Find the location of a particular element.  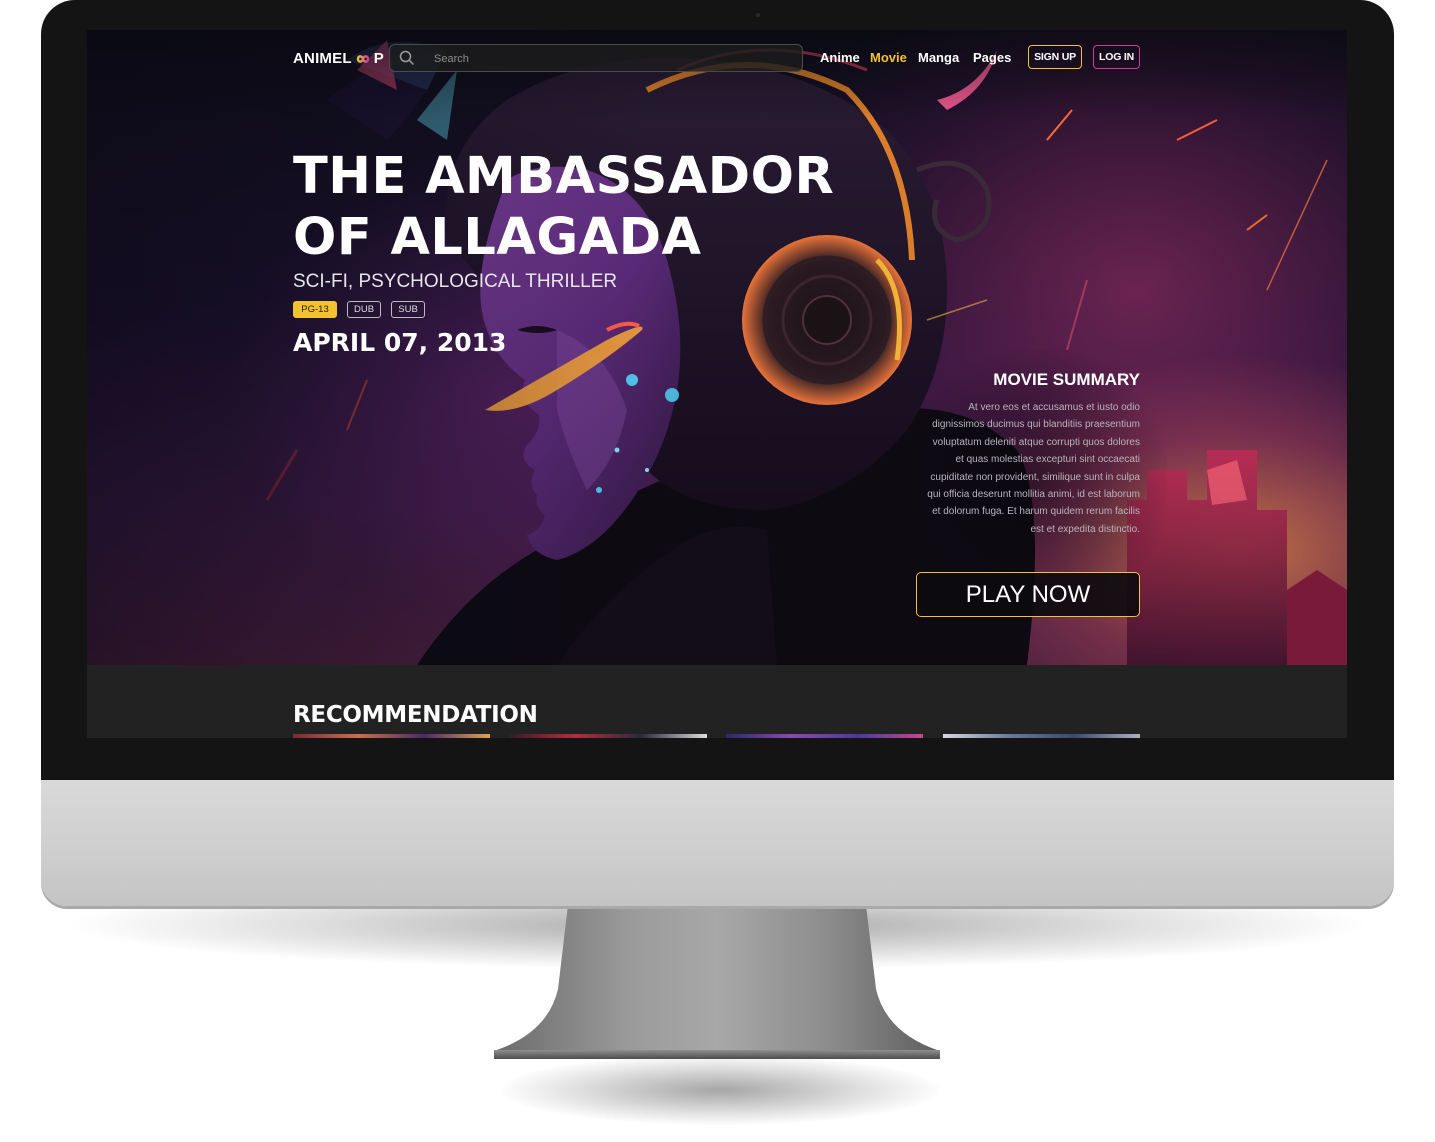

infinity-loop-icon is located at coordinates (362, 58).